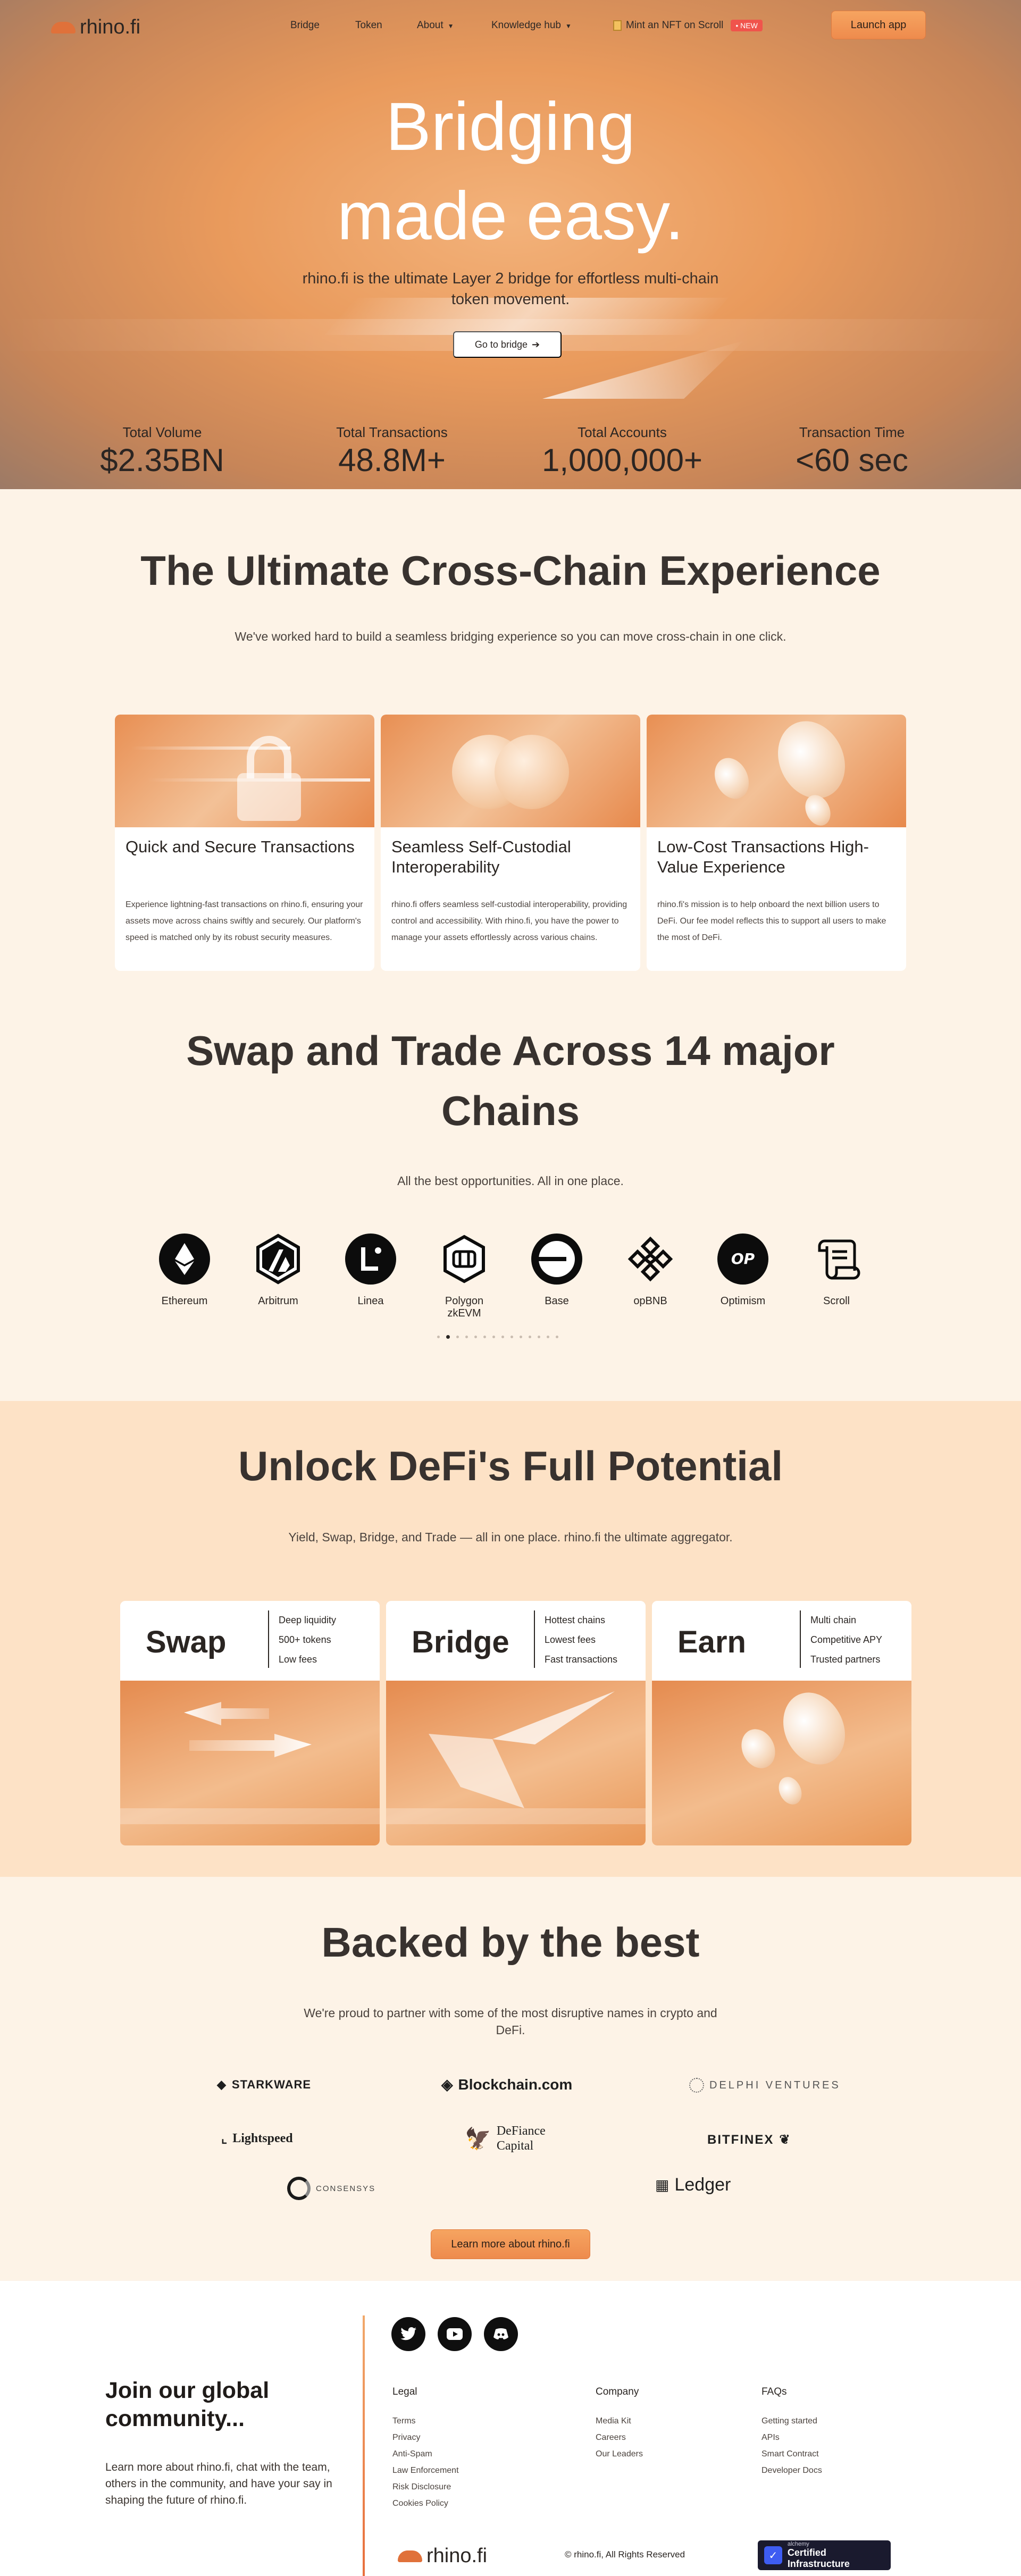 The image size is (1021, 2576). Describe the element at coordinates (510, 570) in the screenshot. I see `experience-title: The Ultimate Cross-Chain Experience` at that location.